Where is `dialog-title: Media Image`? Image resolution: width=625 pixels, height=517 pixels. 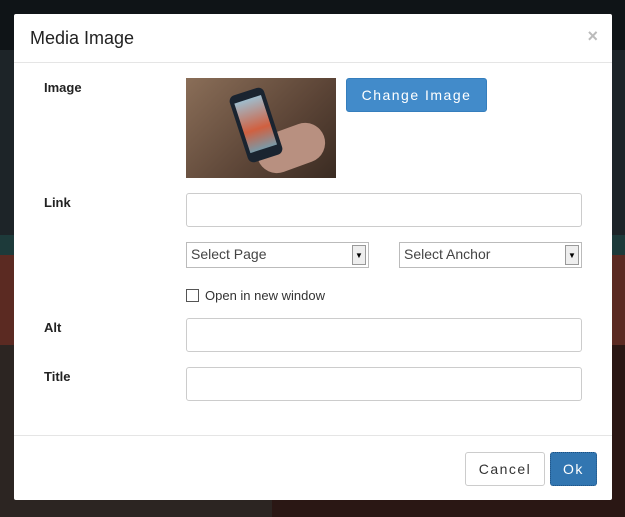 dialog-title: Media Image is located at coordinates (82, 38).